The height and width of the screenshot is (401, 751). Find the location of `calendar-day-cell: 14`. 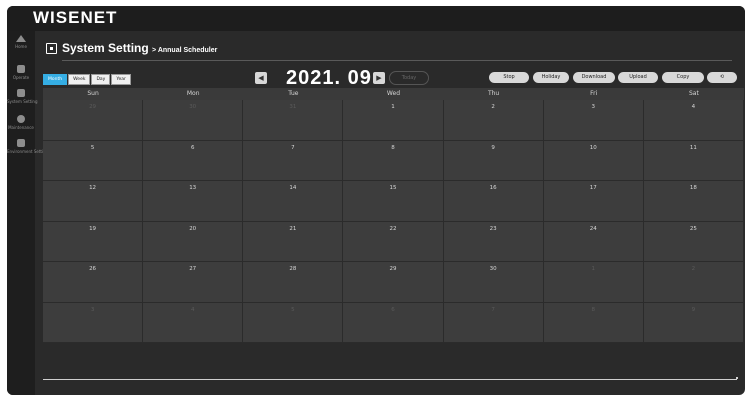

calendar-day-cell: 14 is located at coordinates (293, 201).